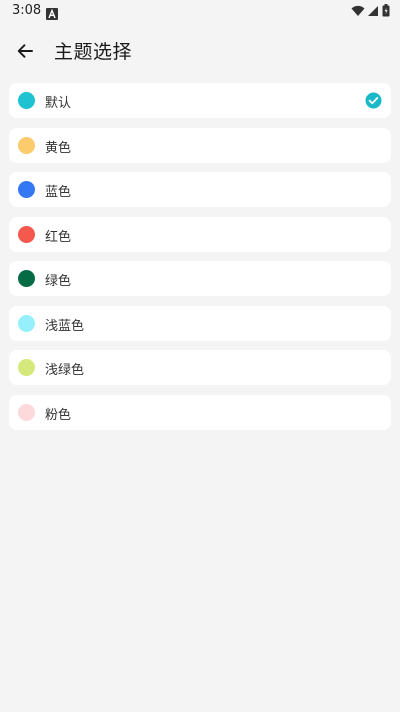 This screenshot has width=400, height=712. I want to click on theme-option: 黄色, so click(200, 145).